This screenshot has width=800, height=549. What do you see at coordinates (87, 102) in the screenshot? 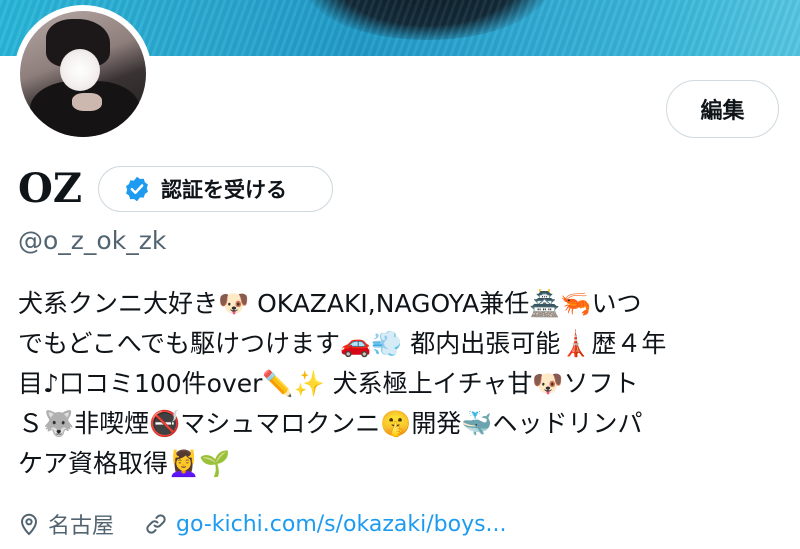
I see `avatar-hand` at bounding box center [87, 102].